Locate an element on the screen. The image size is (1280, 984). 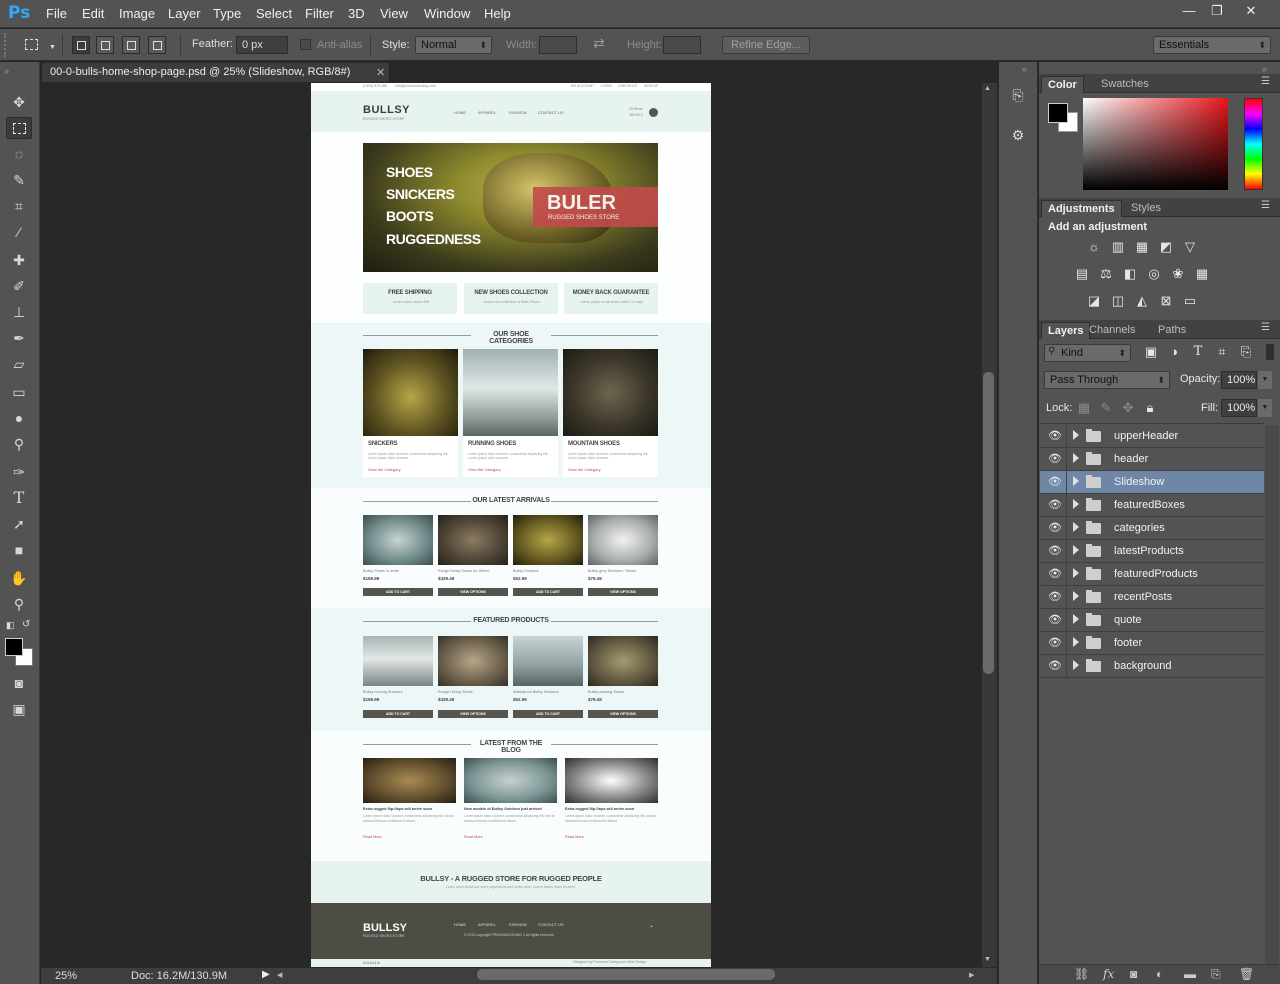
menu-filter: Filter is located at coordinates (319, 13).